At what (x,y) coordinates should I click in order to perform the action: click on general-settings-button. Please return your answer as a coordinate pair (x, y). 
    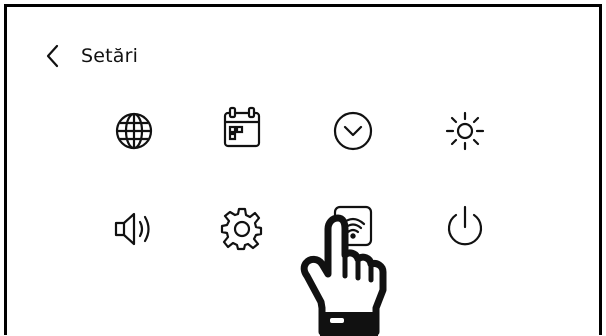
    Looking at the image, I should click on (242, 229).